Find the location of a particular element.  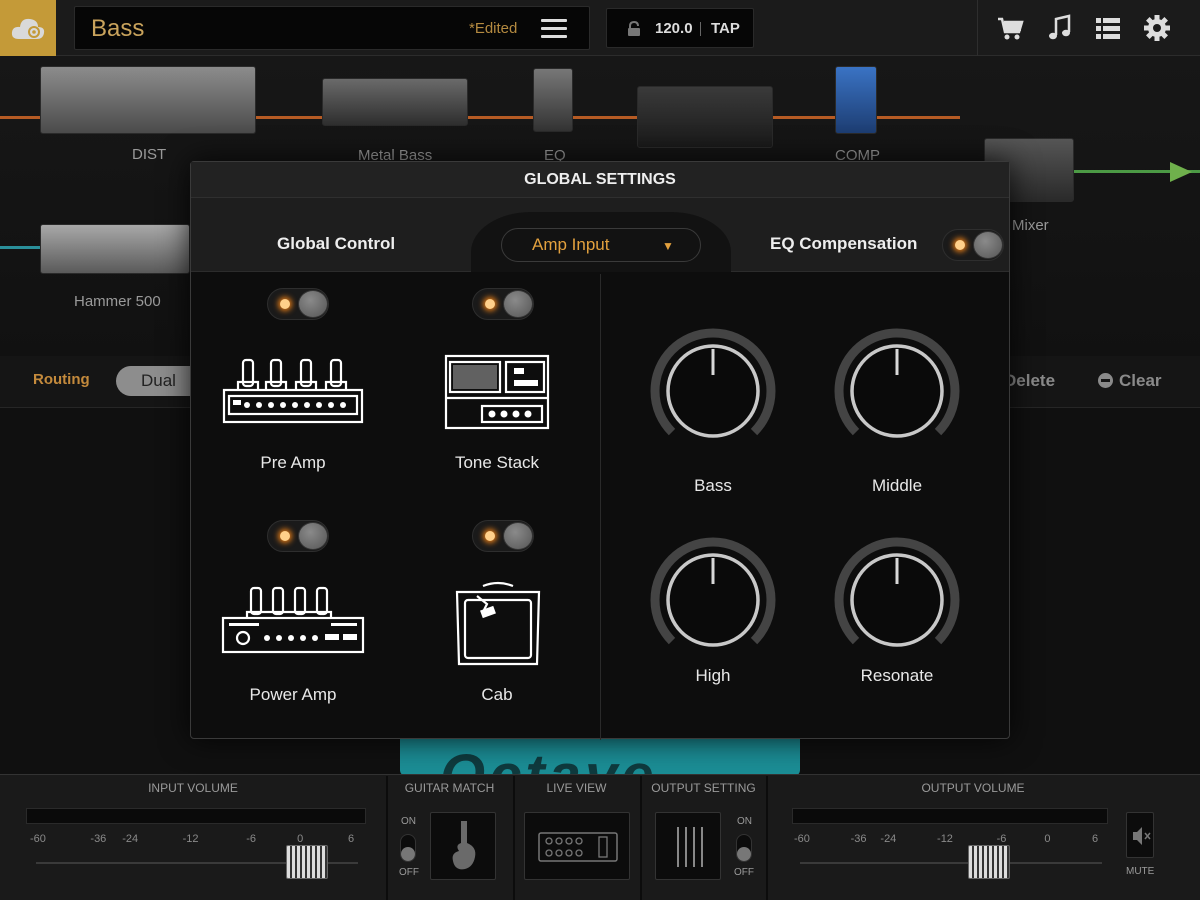

tempo-value: 120.0 is located at coordinates (674, 28).